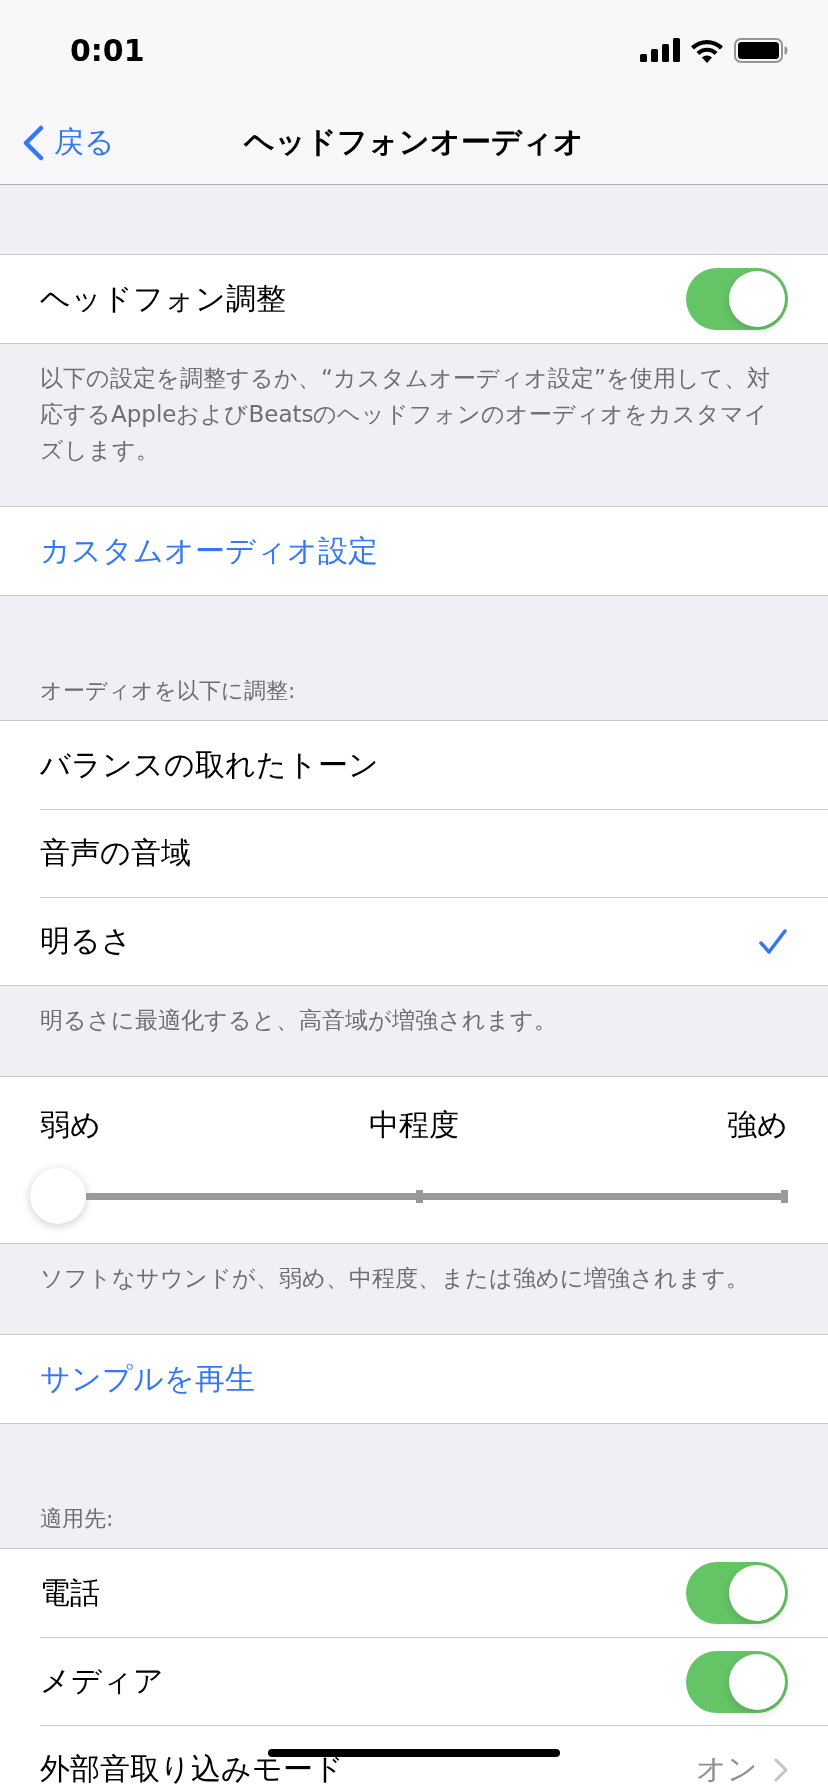 The height and width of the screenshot is (1792, 828). Describe the element at coordinates (70, 1592) in the screenshot. I see `row-label: 電話` at that location.